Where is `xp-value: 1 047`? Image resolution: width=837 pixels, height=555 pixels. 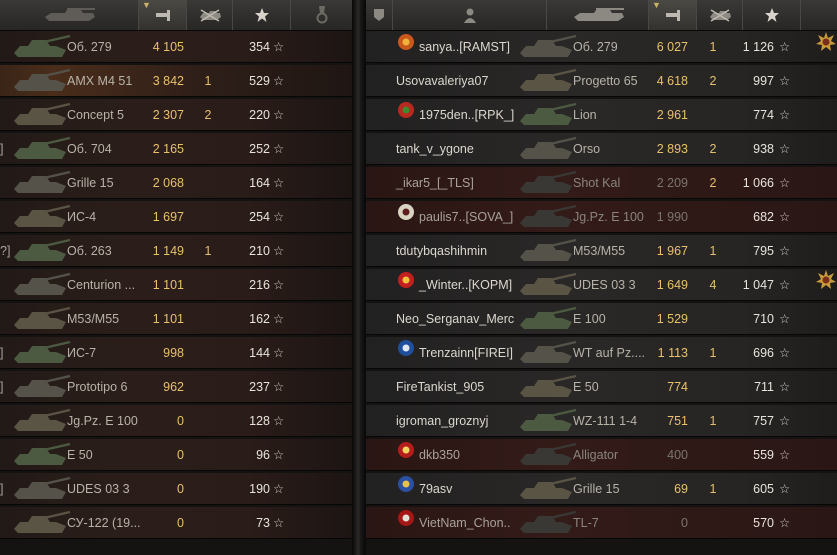
xp-value: 1 047 is located at coordinates (758, 285).